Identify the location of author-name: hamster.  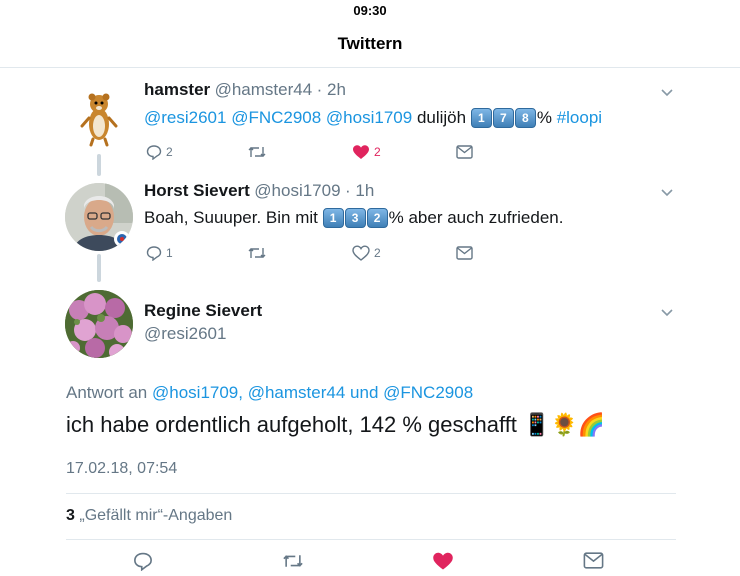
(177, 89).